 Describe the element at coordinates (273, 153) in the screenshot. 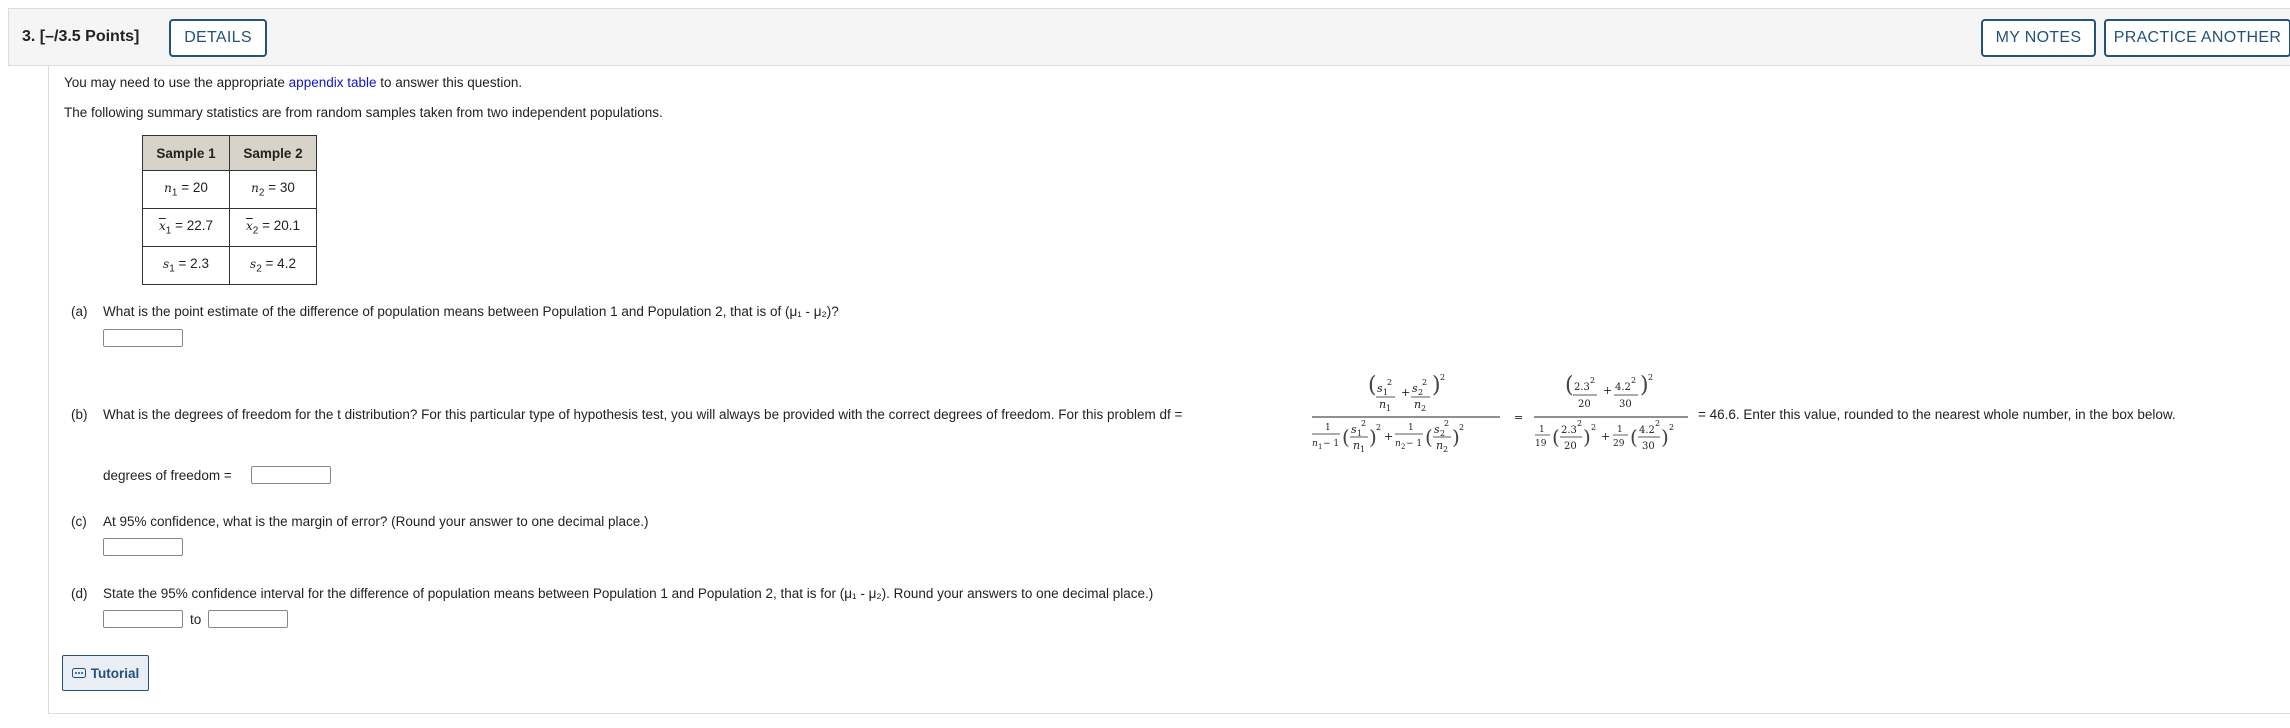

I see `sample-2-header: Sample 2` at that location.